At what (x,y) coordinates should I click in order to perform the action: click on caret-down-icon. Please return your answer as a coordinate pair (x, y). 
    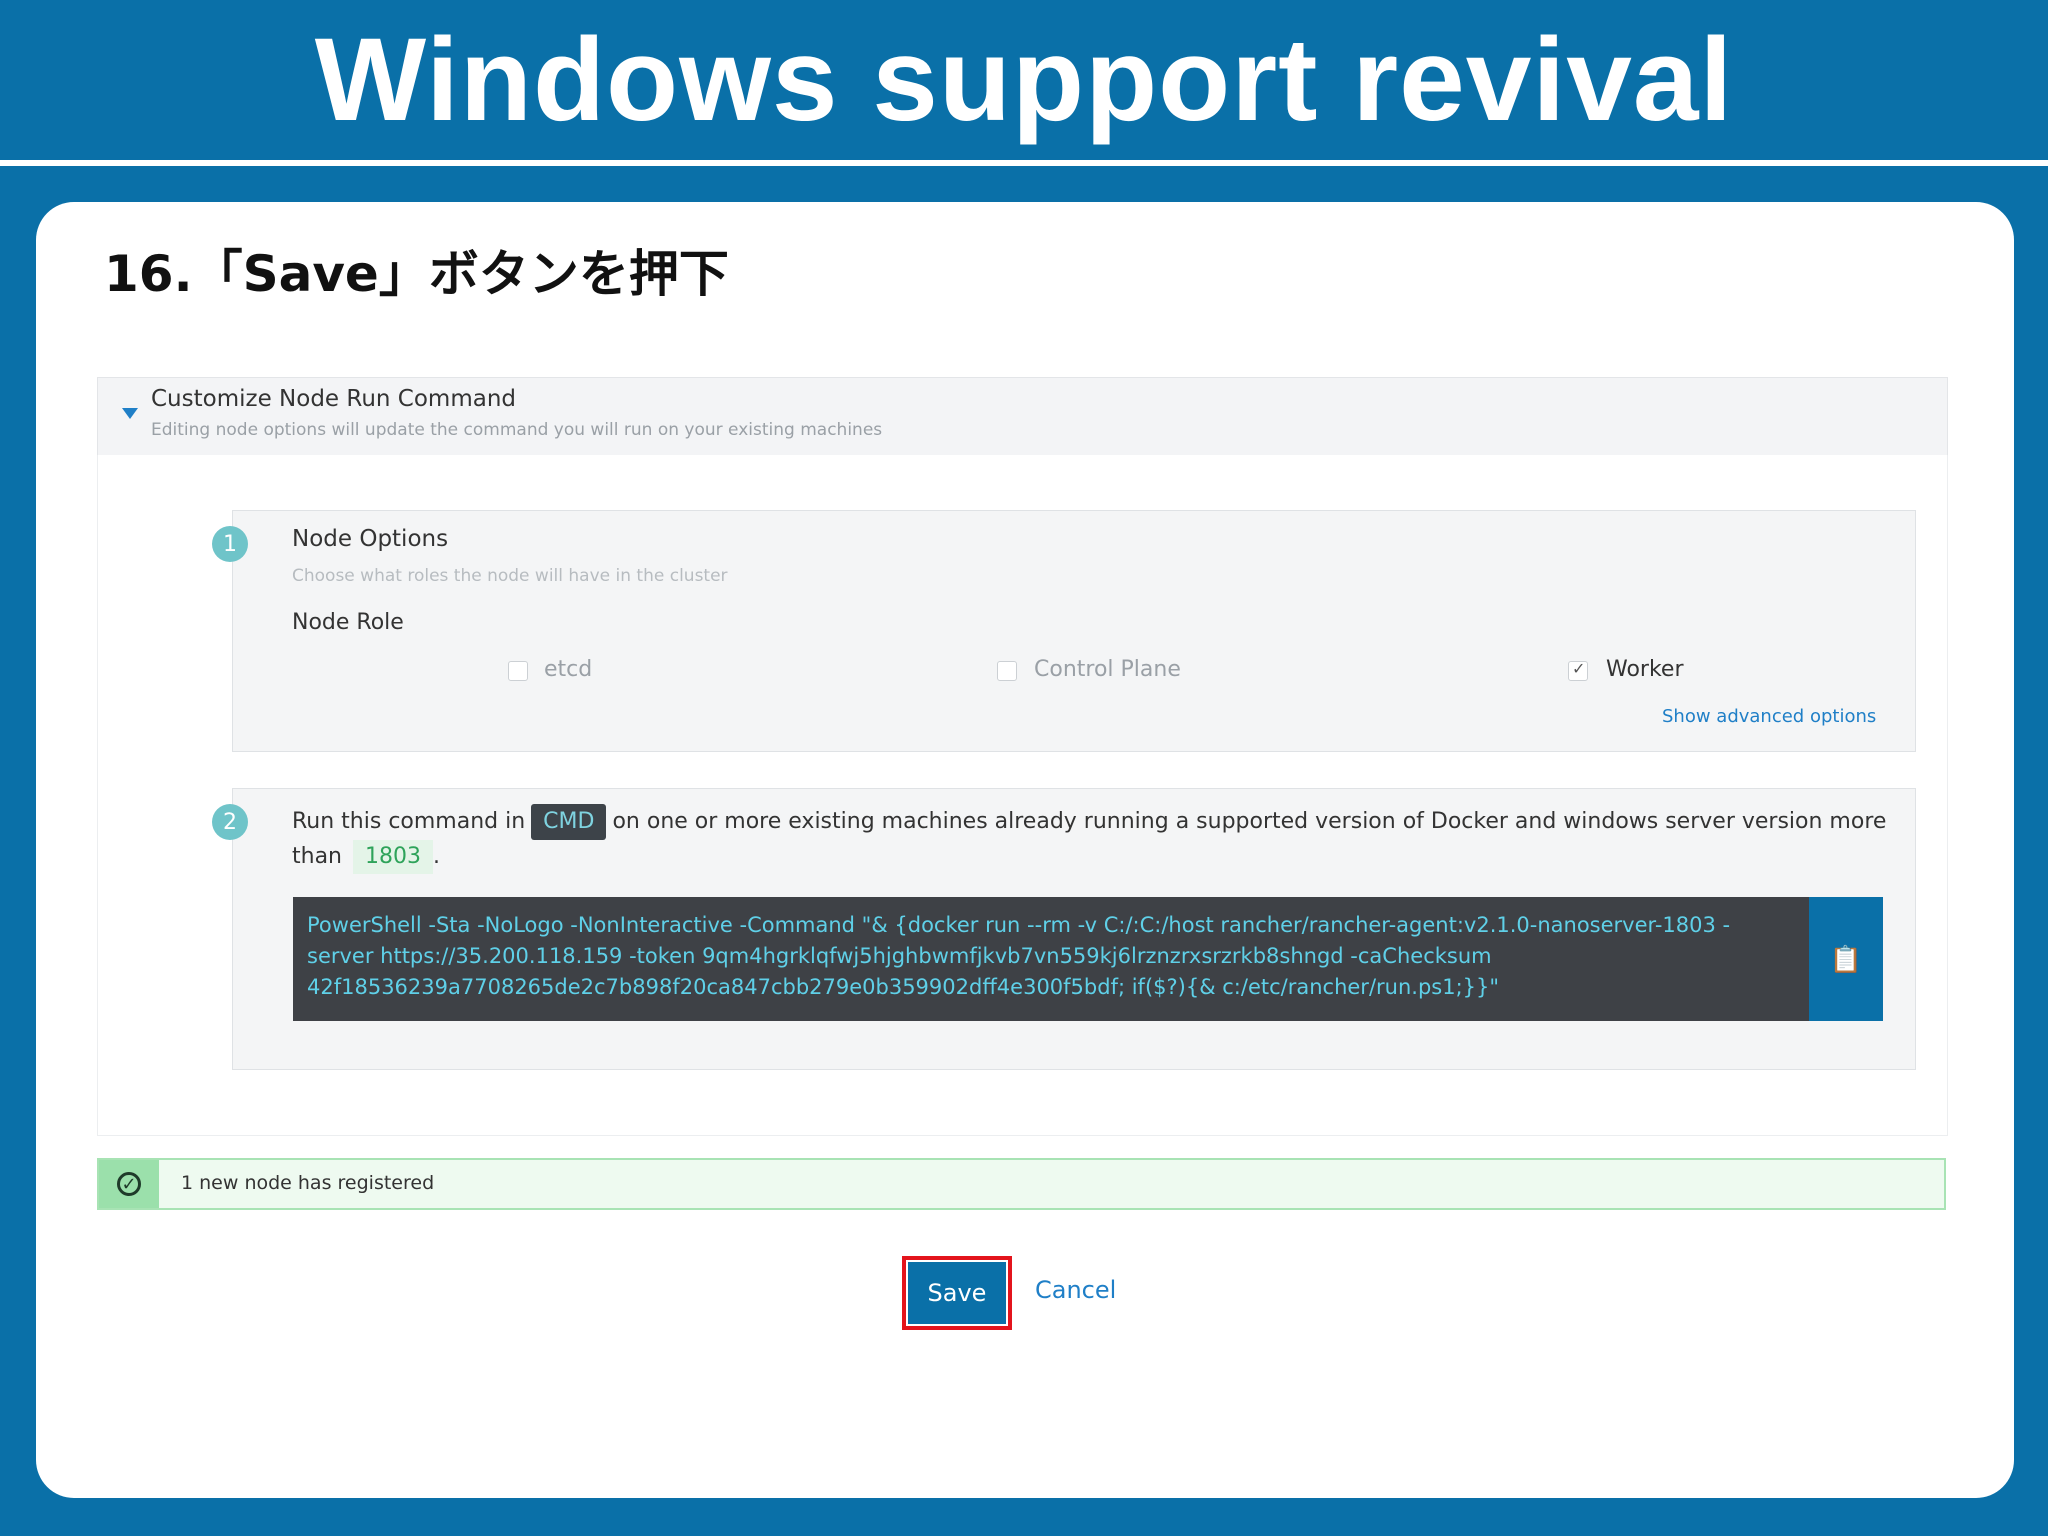
    Looking at the image, I should click on (130, 413).